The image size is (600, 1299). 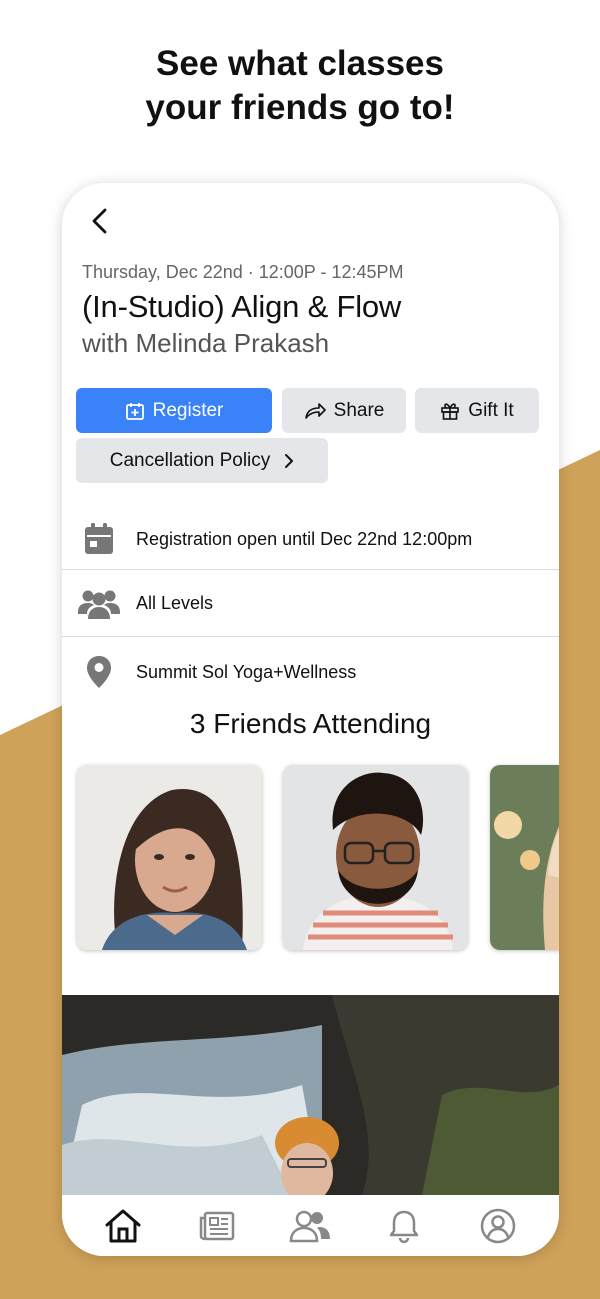 I want to click on register-button: Register, so click(x=174, y=410).